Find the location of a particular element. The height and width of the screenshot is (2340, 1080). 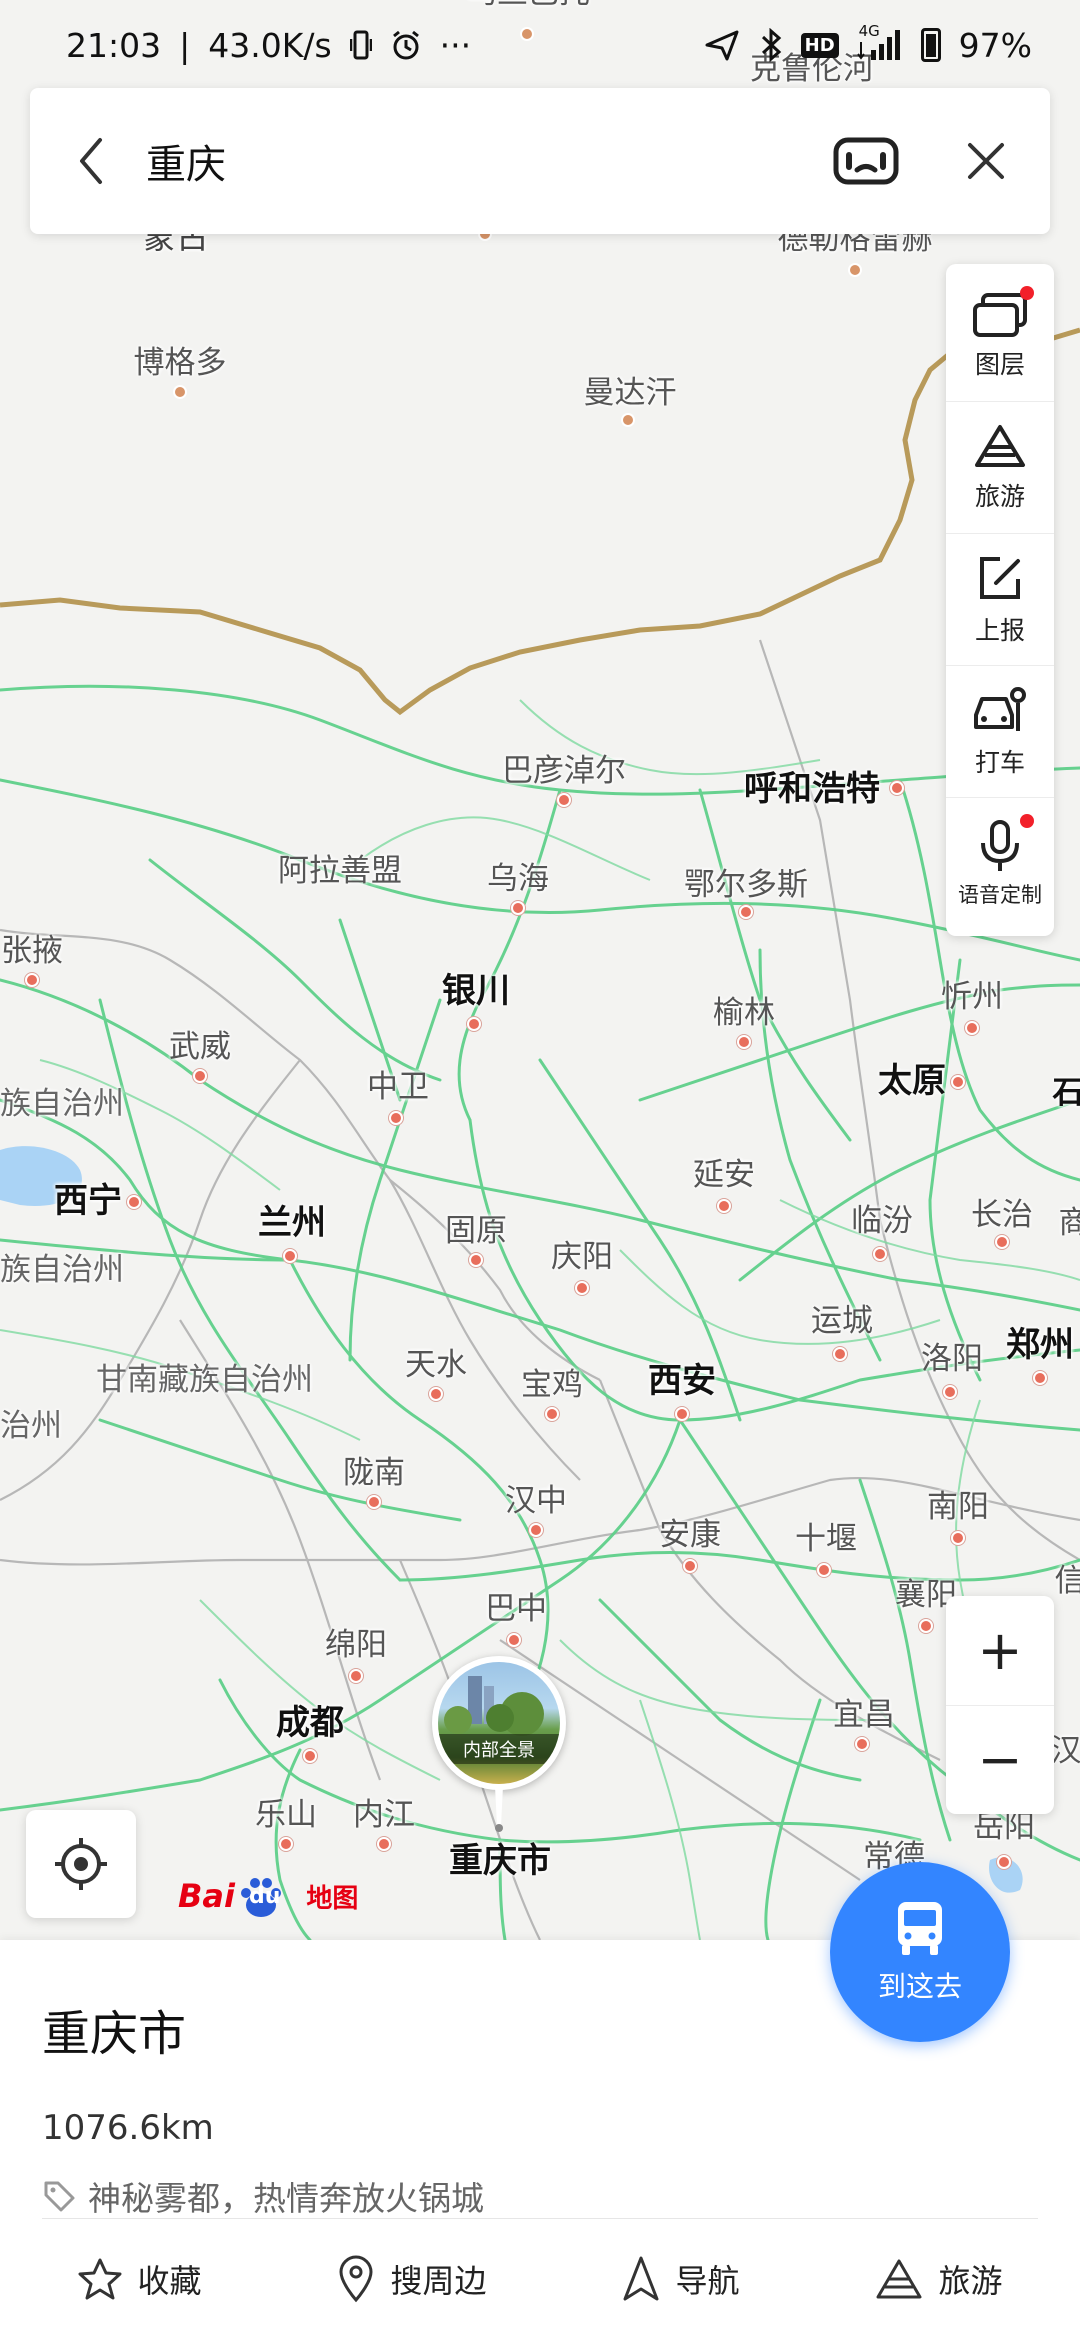

baidu-map-logo: Bai du 地图 is located at coordinates (268, 1896).